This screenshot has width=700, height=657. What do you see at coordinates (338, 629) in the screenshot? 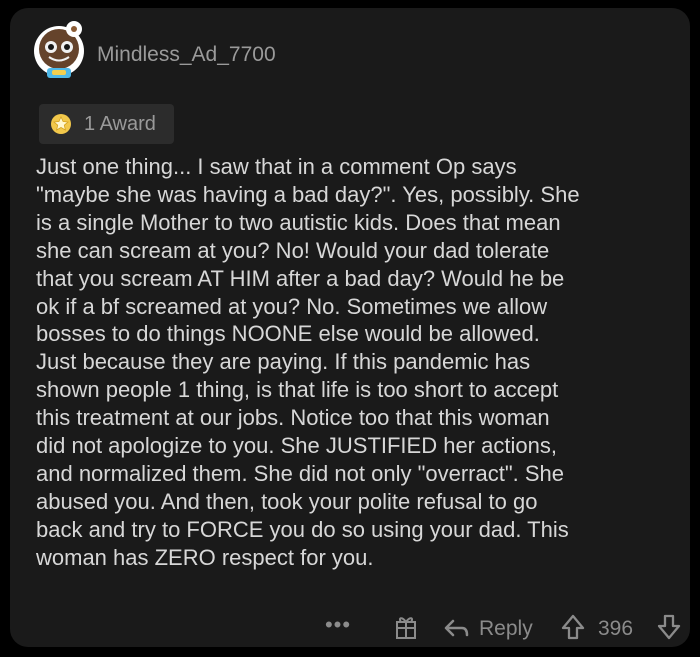
I see `more-options-button: •••` at bounding box center [338, 629].